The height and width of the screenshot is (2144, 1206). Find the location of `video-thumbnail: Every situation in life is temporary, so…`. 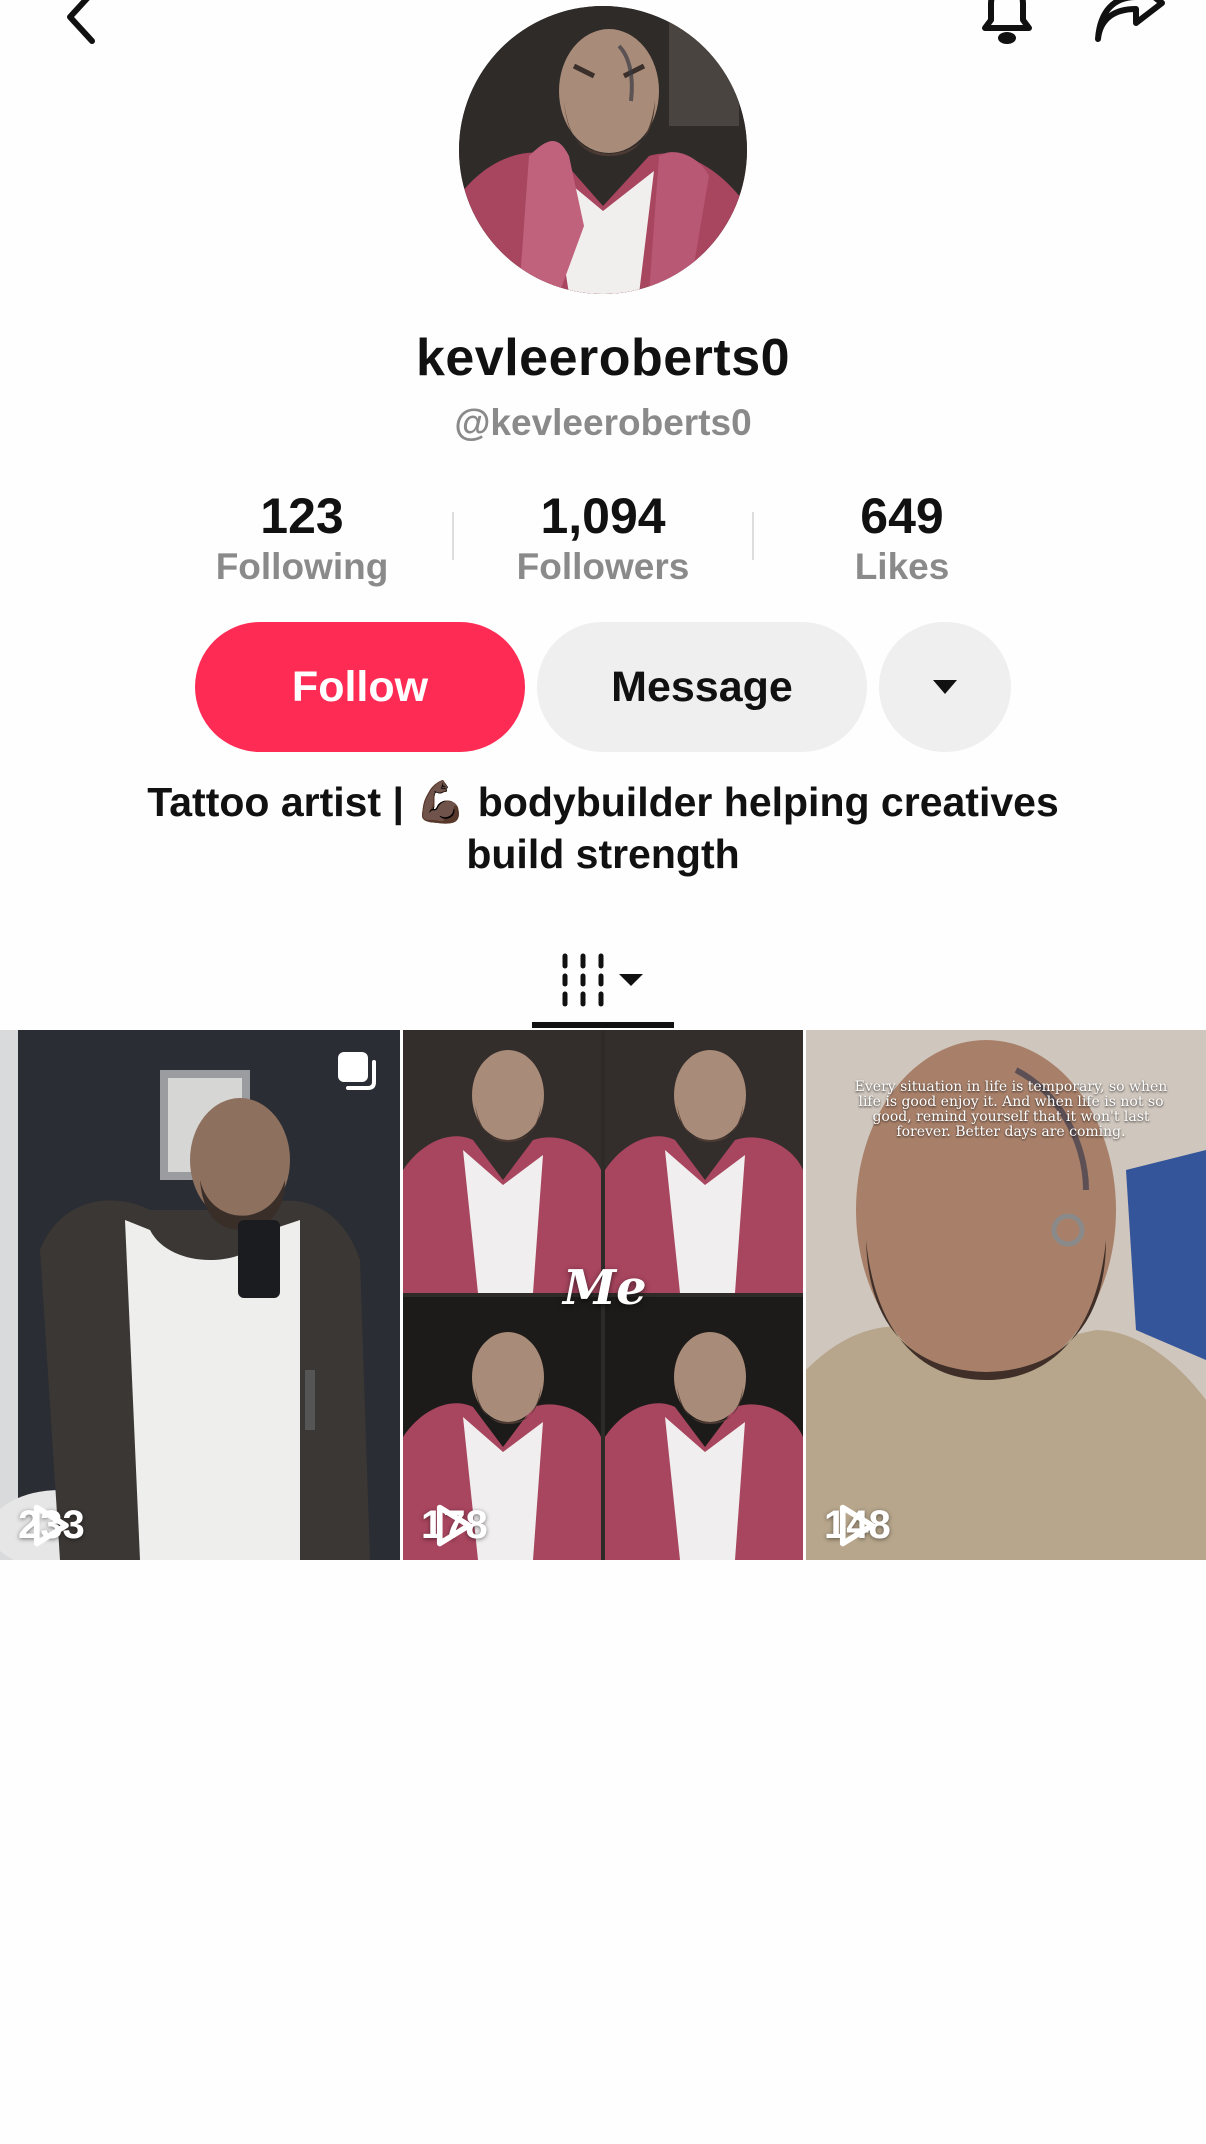

video-thumbnail: Every situation in life is temporary, so… is located at coordinates (1006, 1295).